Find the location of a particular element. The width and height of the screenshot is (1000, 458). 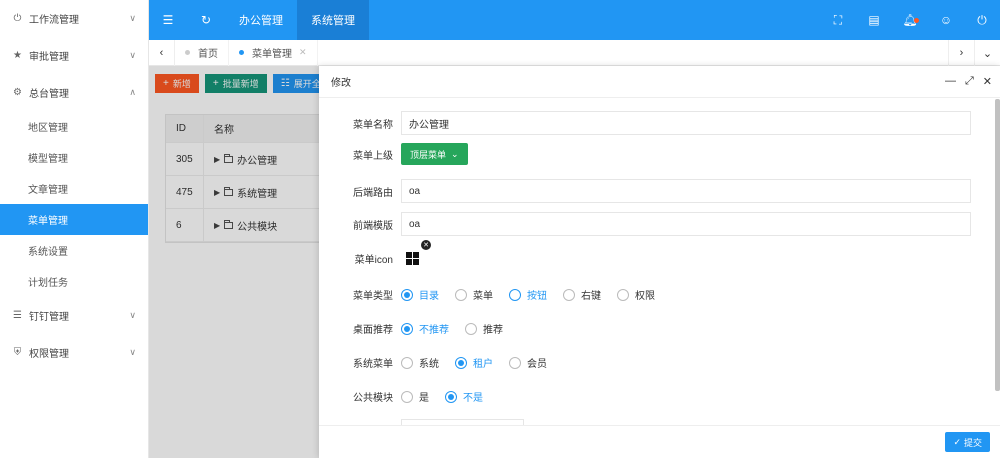

tab-menu-management: 菜单管理 ✕ is located at coordinates (273, 52).